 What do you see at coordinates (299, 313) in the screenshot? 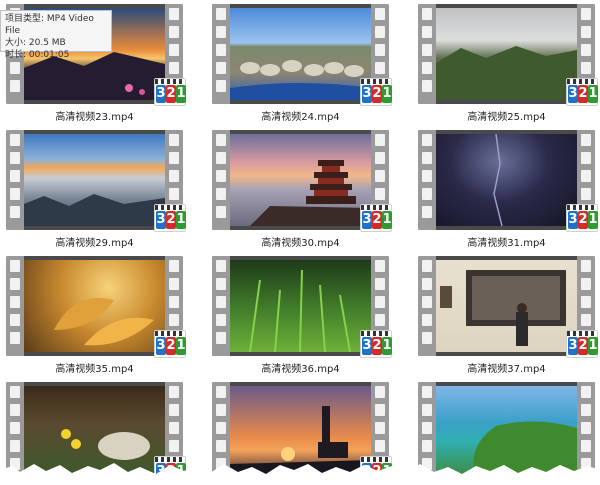
I see `file-item: 321 高清视频36.mp4` at bounding box center [299, 313].